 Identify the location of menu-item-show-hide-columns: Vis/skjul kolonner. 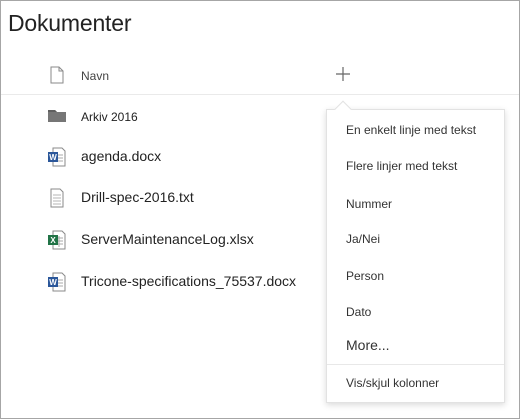
(415, 383).